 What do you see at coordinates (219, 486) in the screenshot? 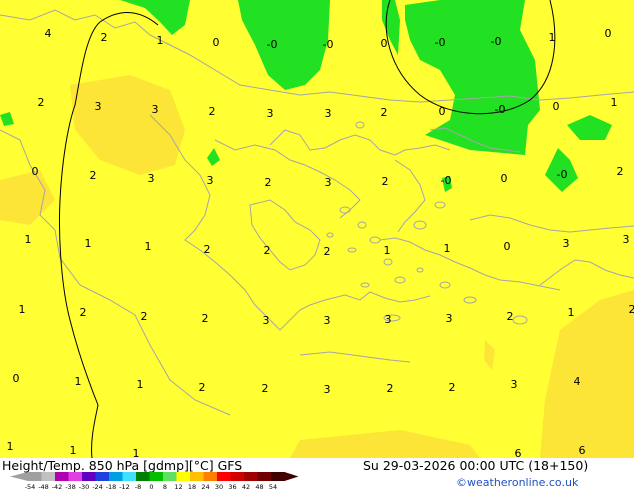
I see `legend-tick-label: 30` at bounding box center [219, 486].